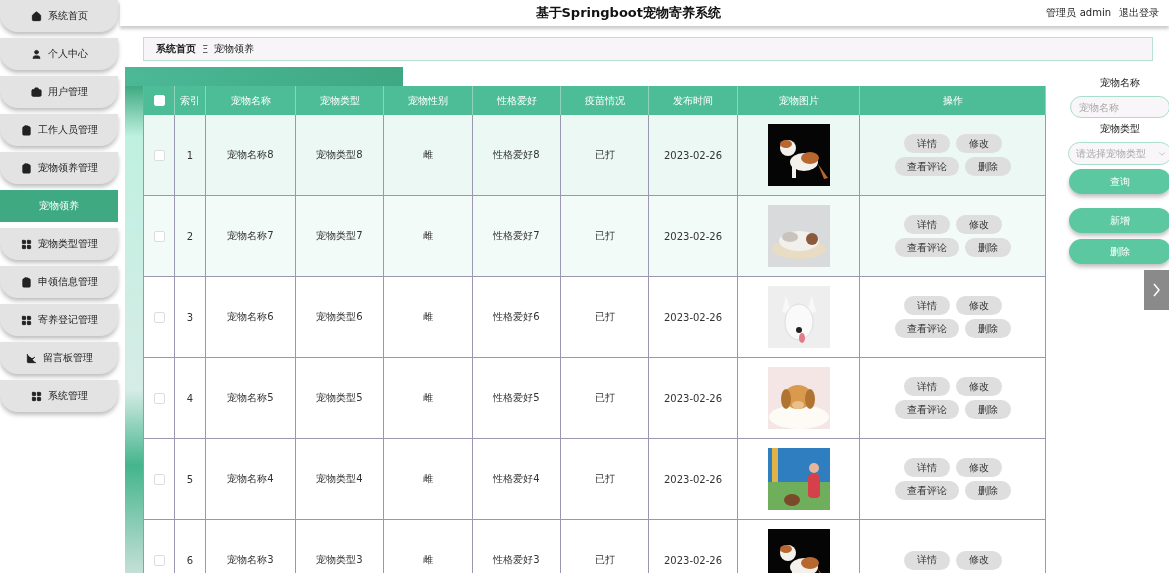 The image size is (1169, 573). Describe the element at coordinates (190, 479) in the screenshot. I see `index-cell: 5` at that location.